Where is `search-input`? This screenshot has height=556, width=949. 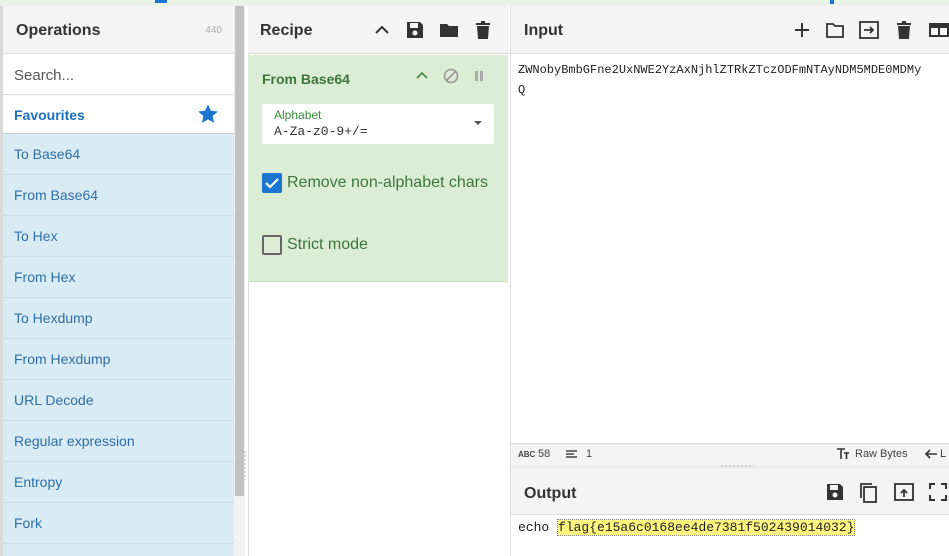
search-input is located at coordinates (119, 75).